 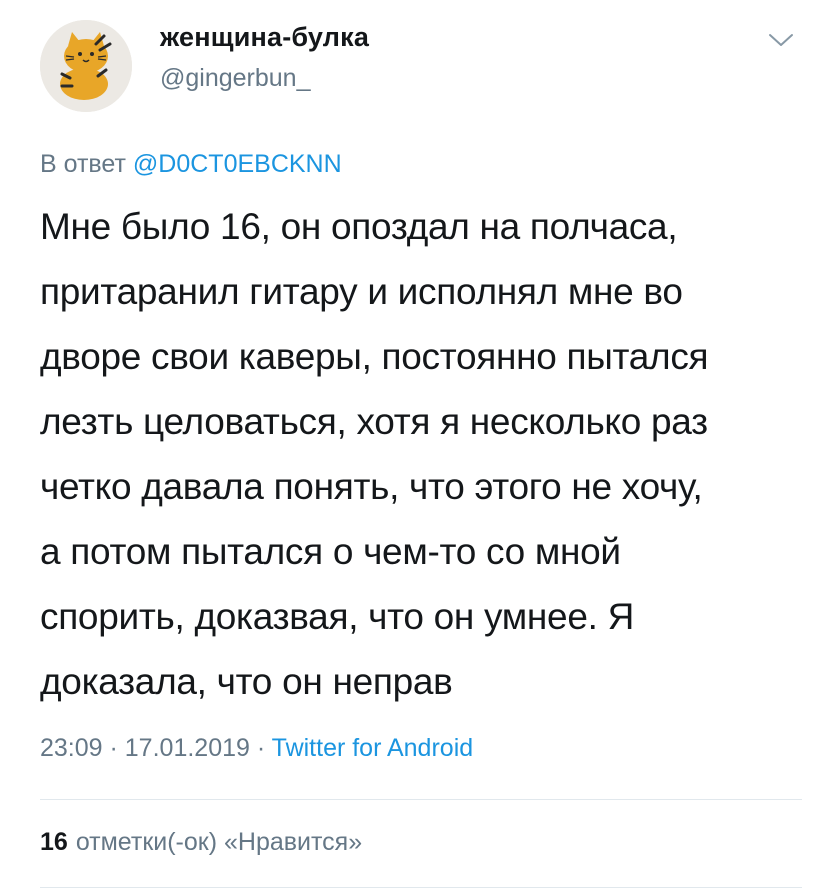 What do you see at coordinates (235, 78) in the screenshot?
I see `user-handle: @gingerbun_` at bounding box center [235, 78].